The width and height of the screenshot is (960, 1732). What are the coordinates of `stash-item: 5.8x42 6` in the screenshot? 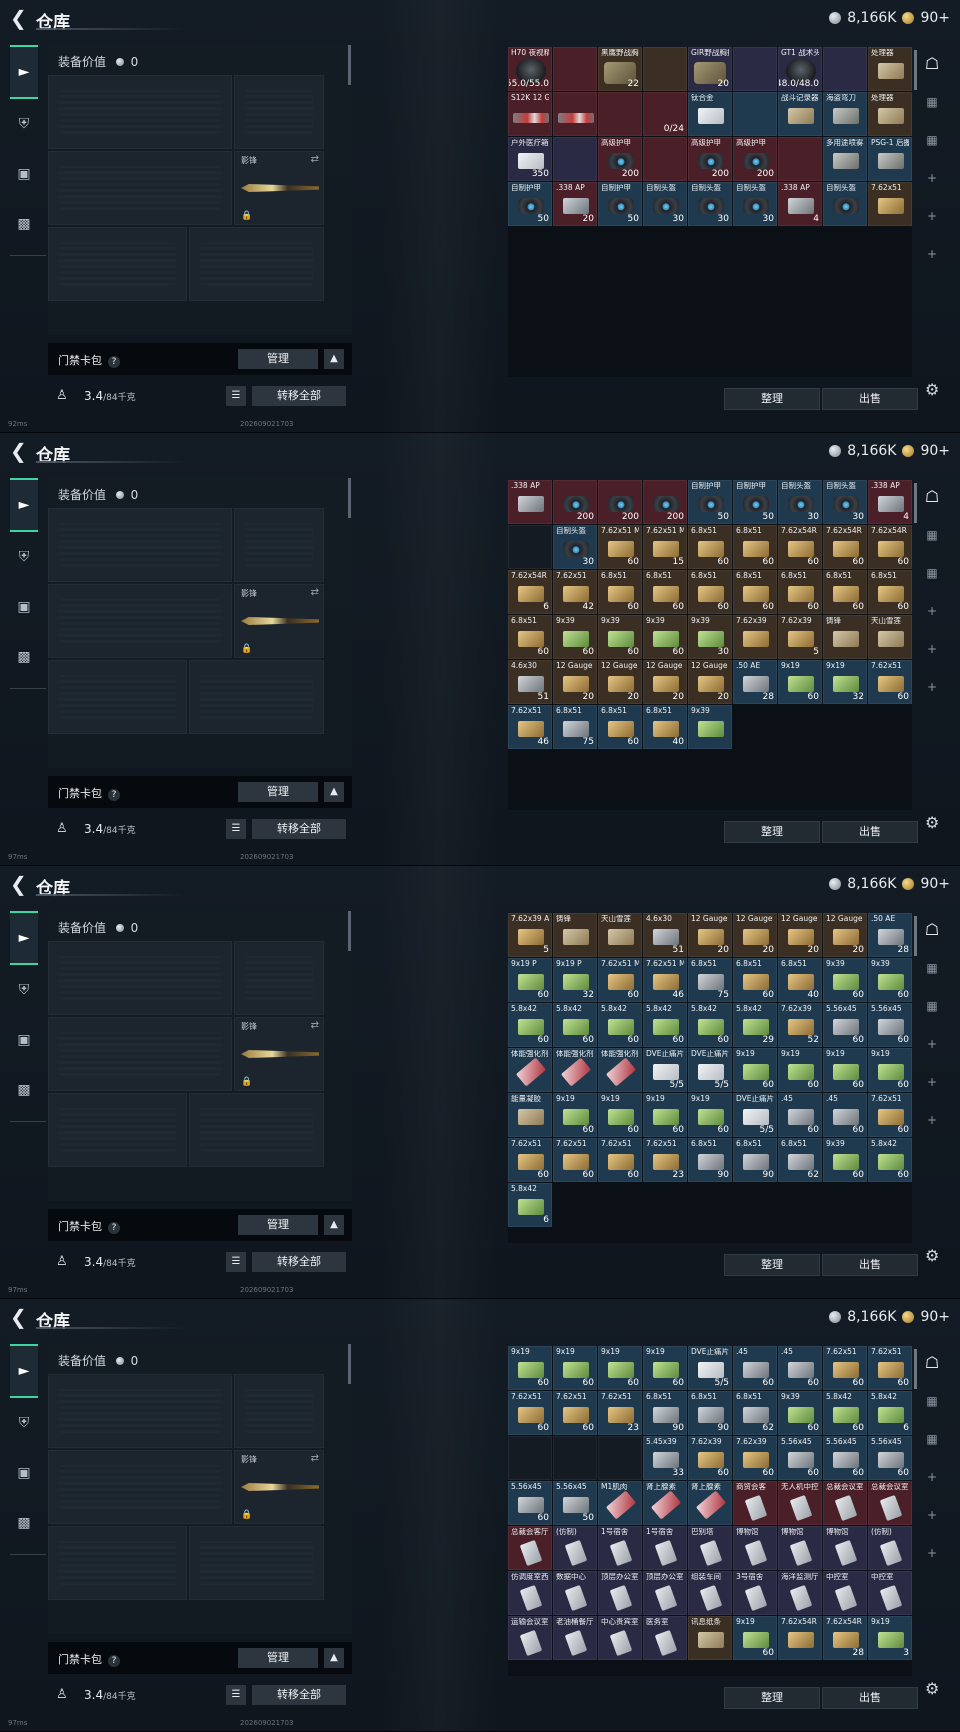 It's located at (890, 1413).